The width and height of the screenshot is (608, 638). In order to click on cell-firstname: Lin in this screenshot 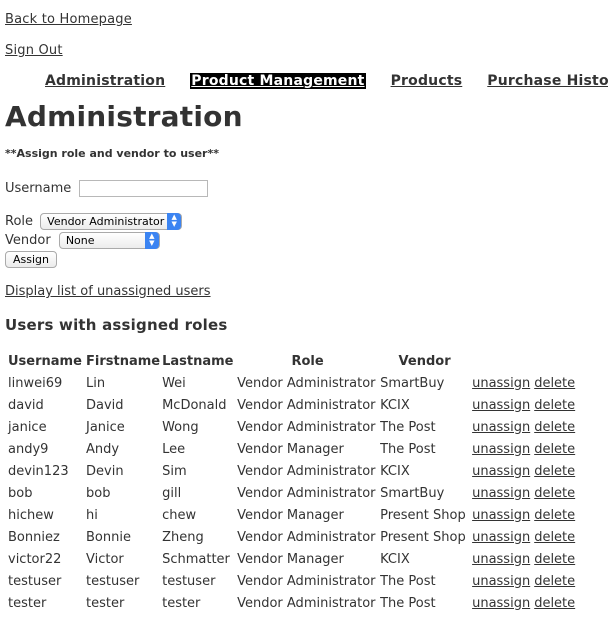, I will do `click(96, 383)`.